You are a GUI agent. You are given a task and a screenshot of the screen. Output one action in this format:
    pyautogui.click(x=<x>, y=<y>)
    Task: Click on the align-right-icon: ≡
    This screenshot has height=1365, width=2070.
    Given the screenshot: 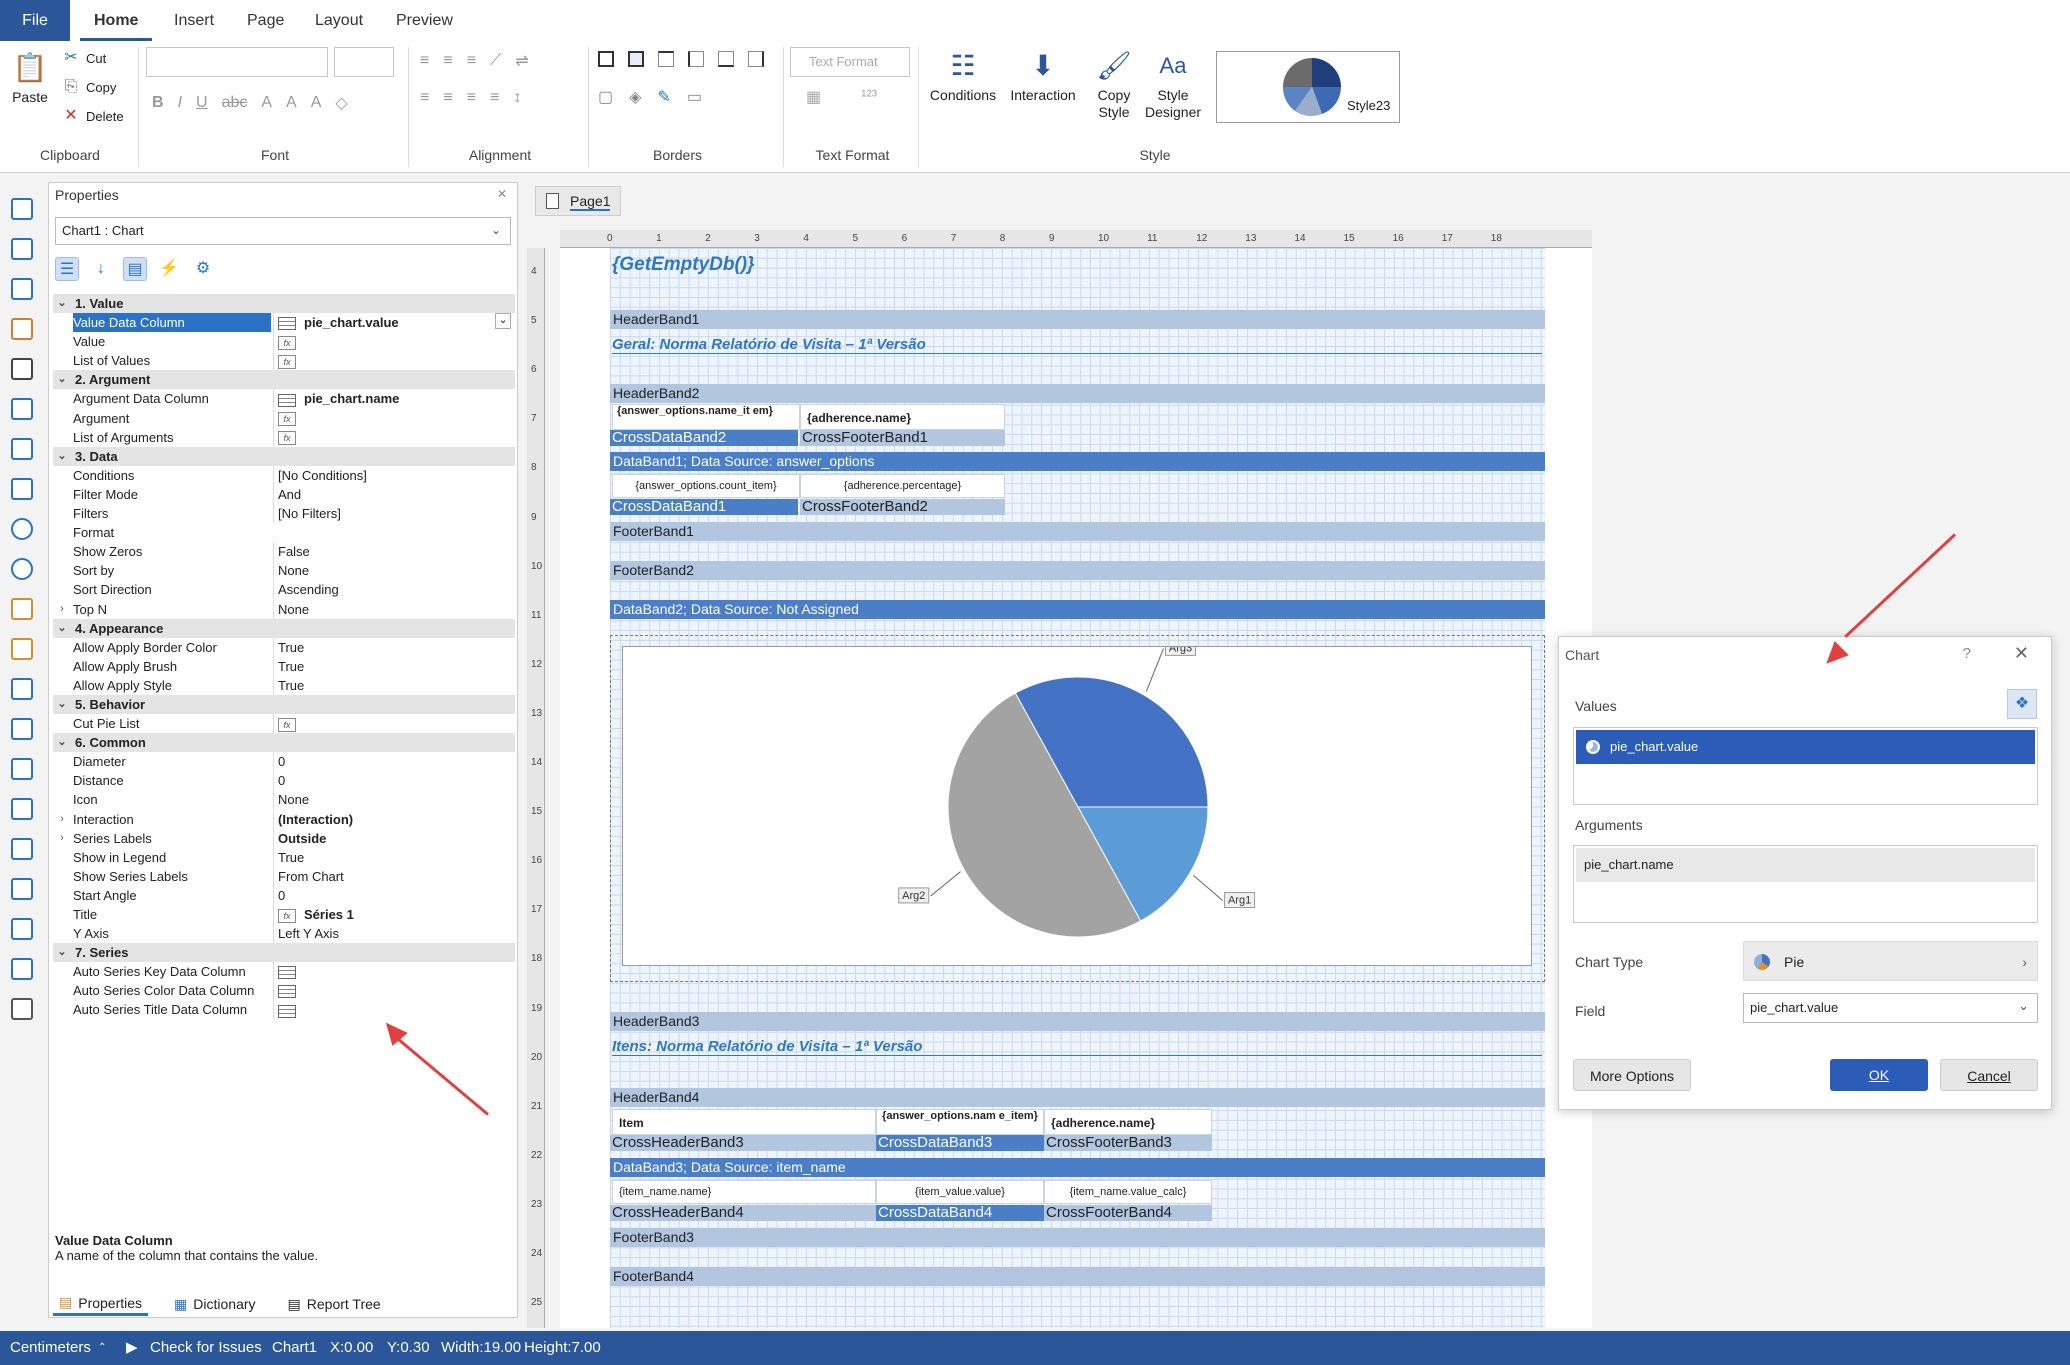 What is the action you would take?
    pyautogui.click(x=471, y=98)
    